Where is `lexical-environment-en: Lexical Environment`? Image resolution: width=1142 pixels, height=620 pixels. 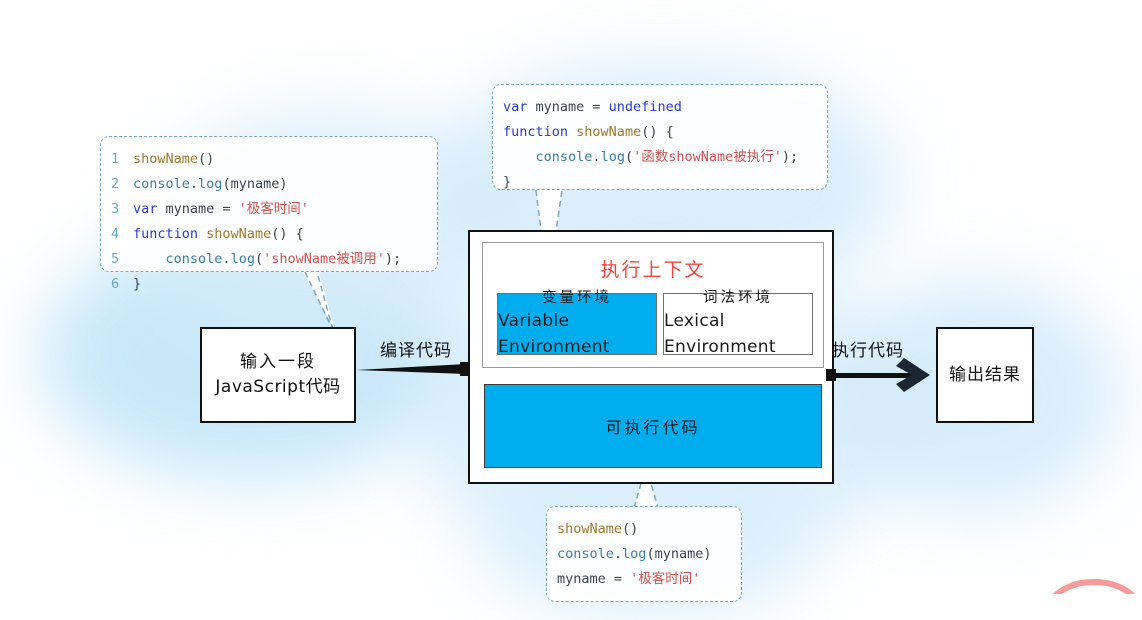 lexical-environment-en: Lexical Environment is located at coordinates (720, 334).